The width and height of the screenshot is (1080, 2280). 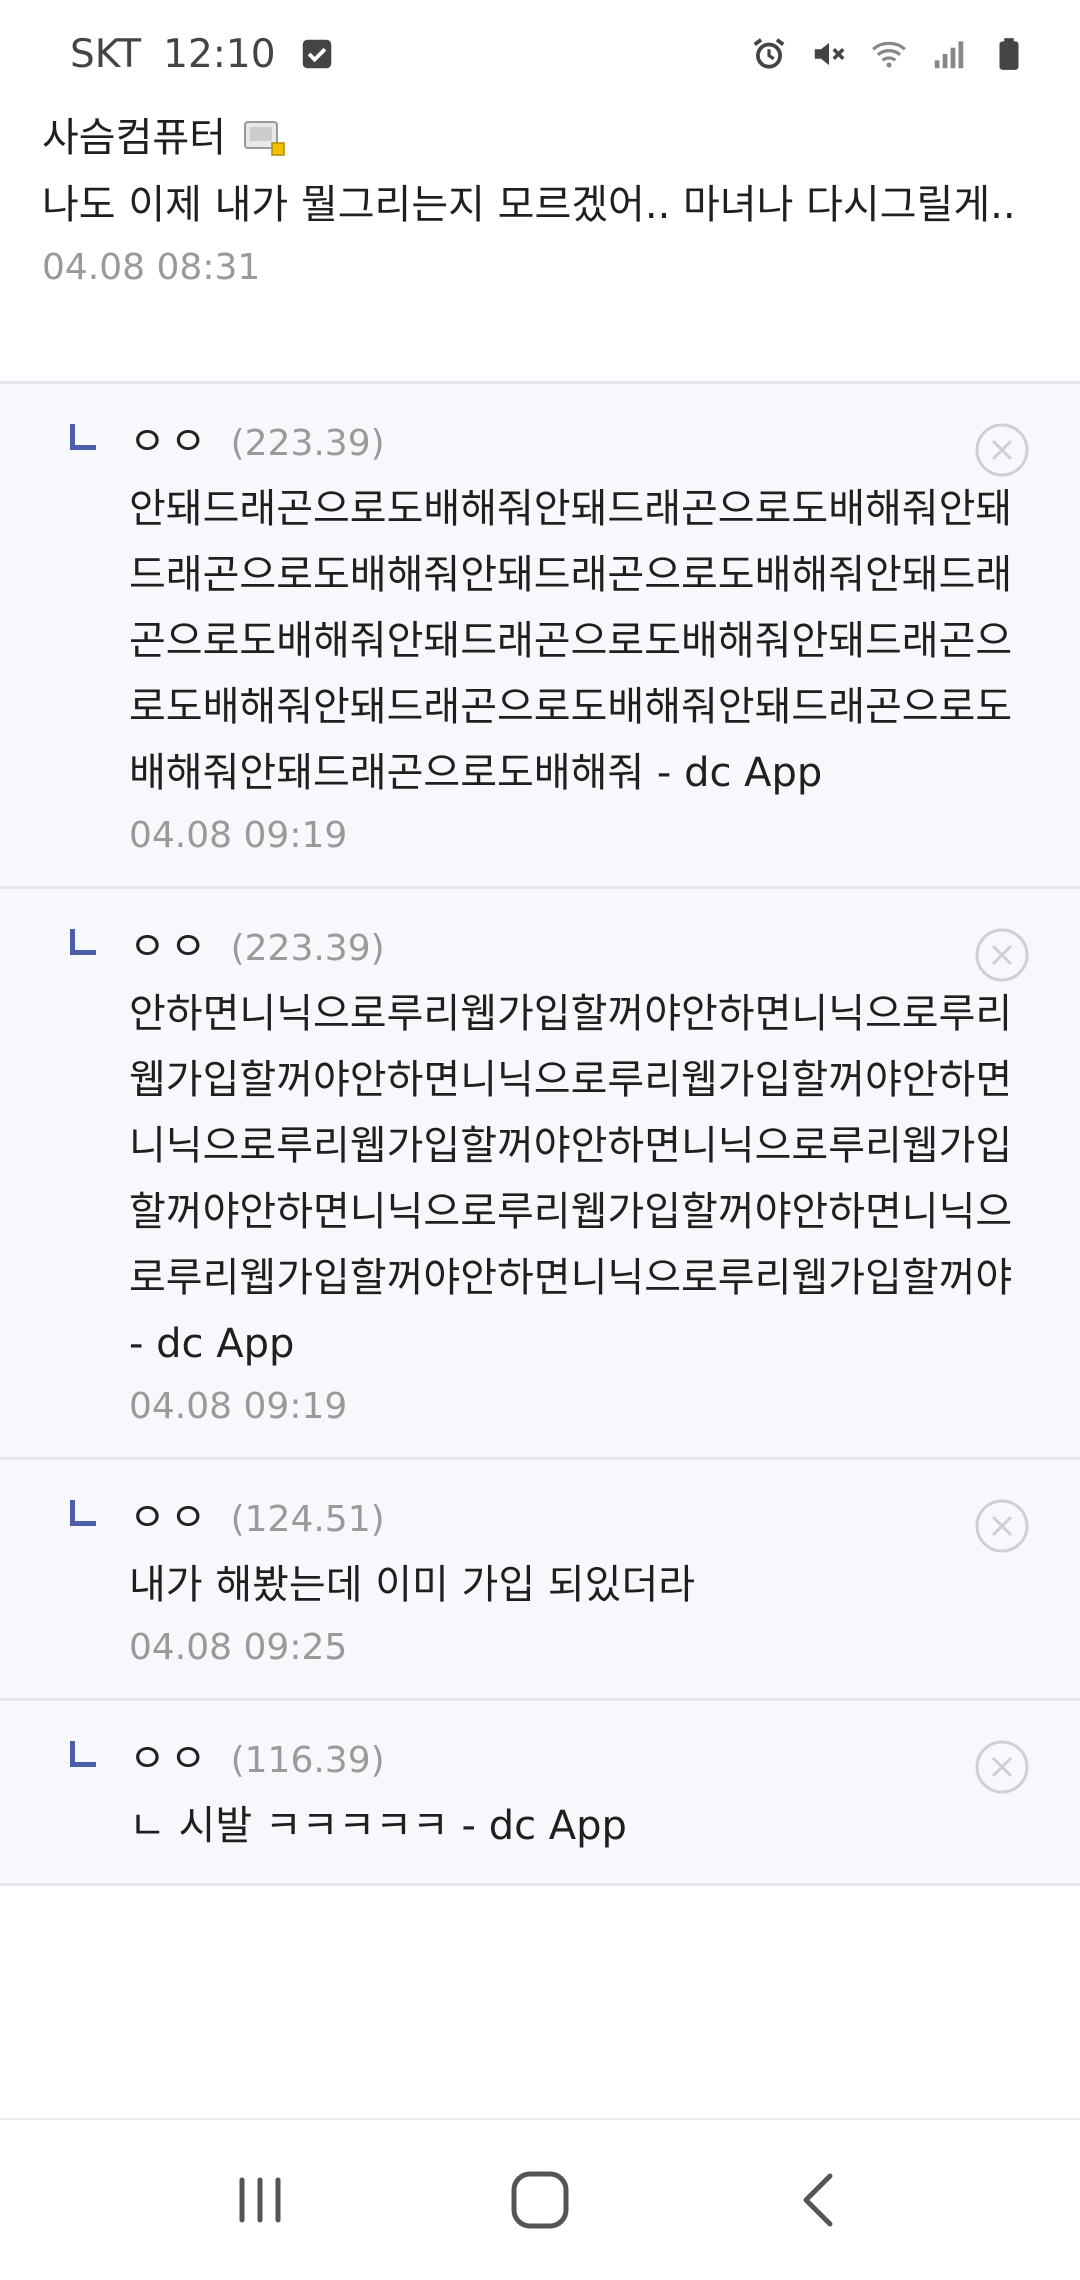 What do you see at coordinates (307, 1519) in the screenshot?
I see `comment-ip: (124.51)` at bounding box center [307, 1519].